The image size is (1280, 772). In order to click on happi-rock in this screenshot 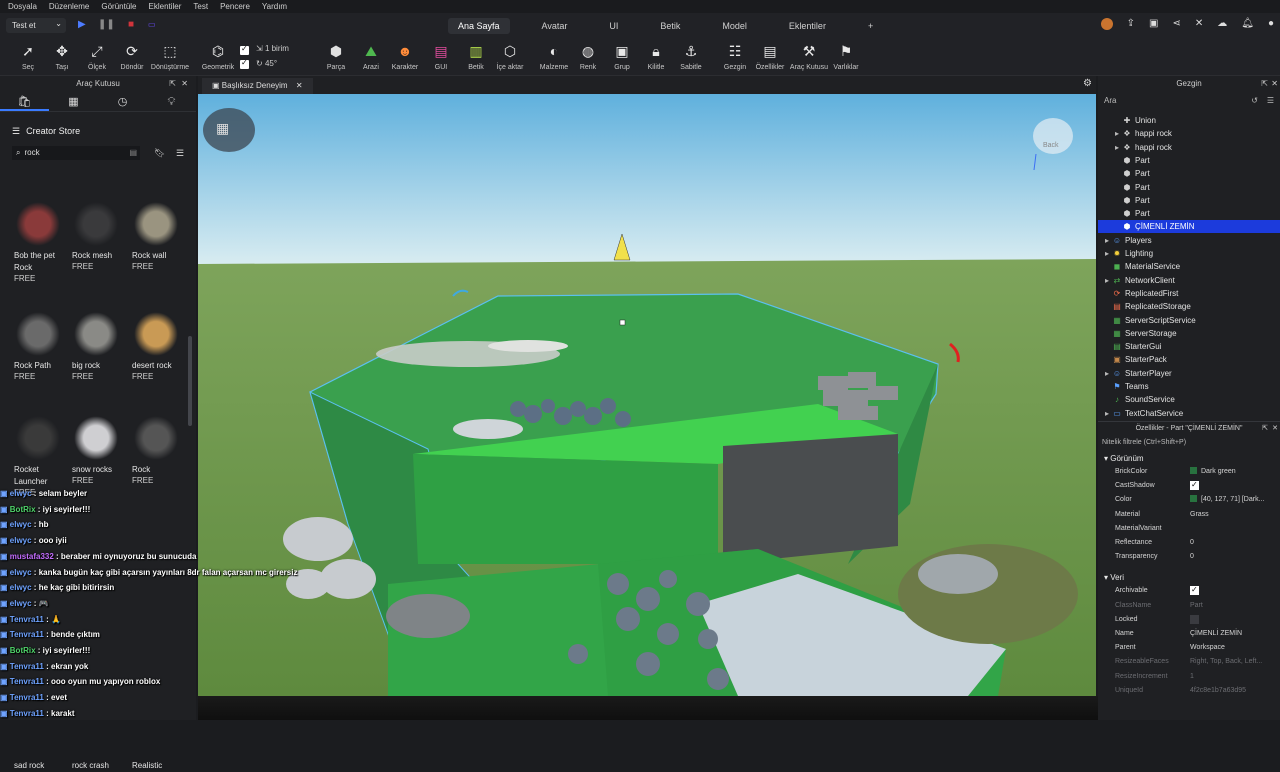, I will do `click(488, 429)`.